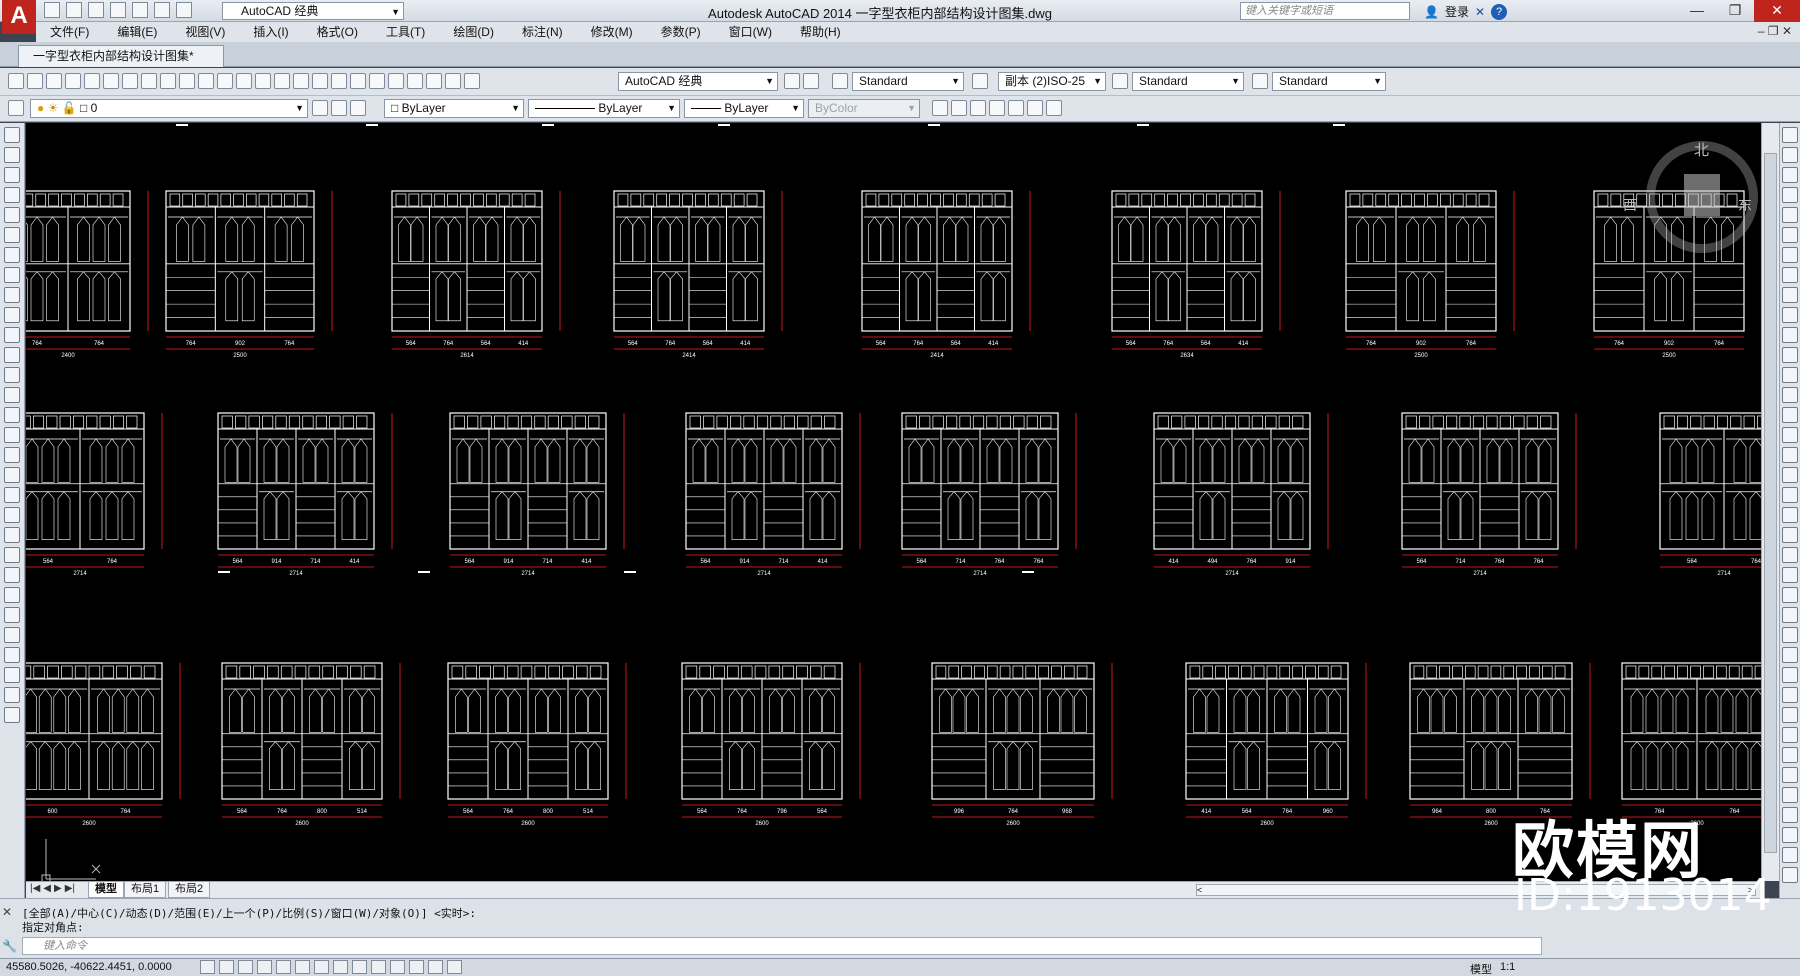  I want to click on restore-icon: ❐, so click(1735, 11).